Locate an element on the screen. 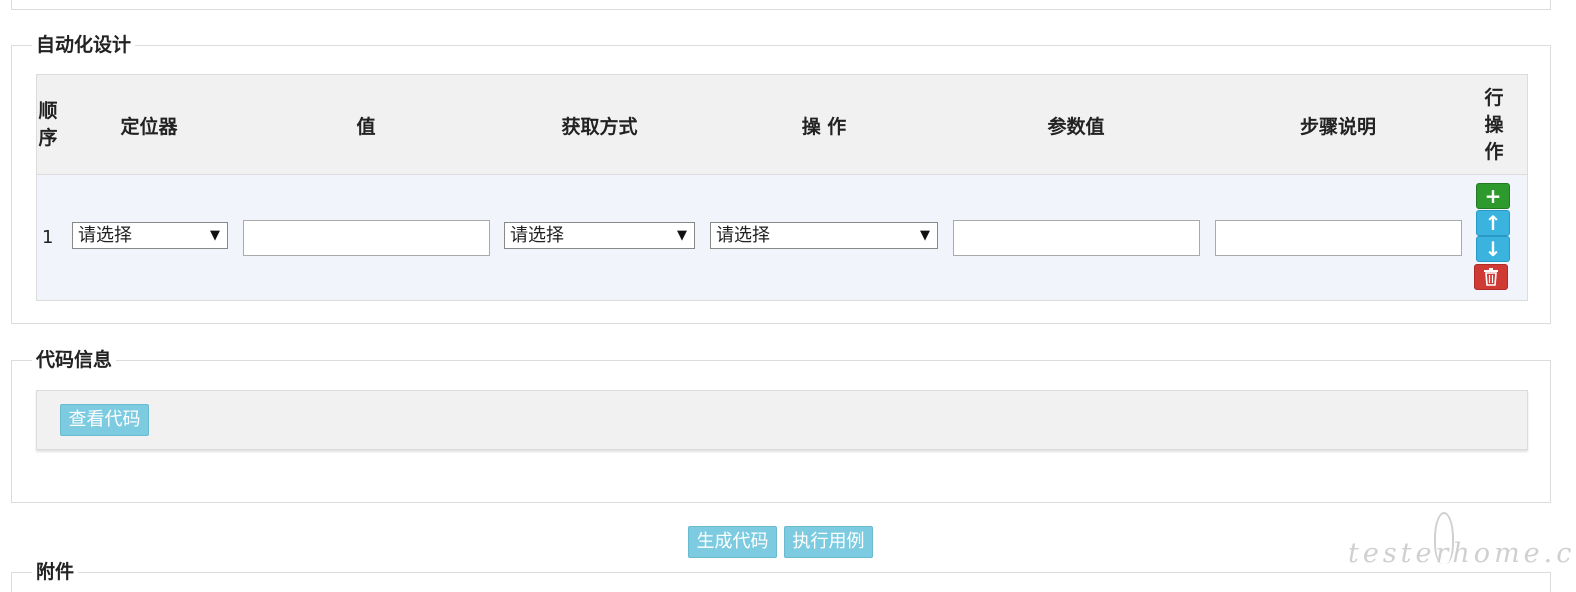  arrow-down-icon: ↓ is located at coordinates (1493, 249).